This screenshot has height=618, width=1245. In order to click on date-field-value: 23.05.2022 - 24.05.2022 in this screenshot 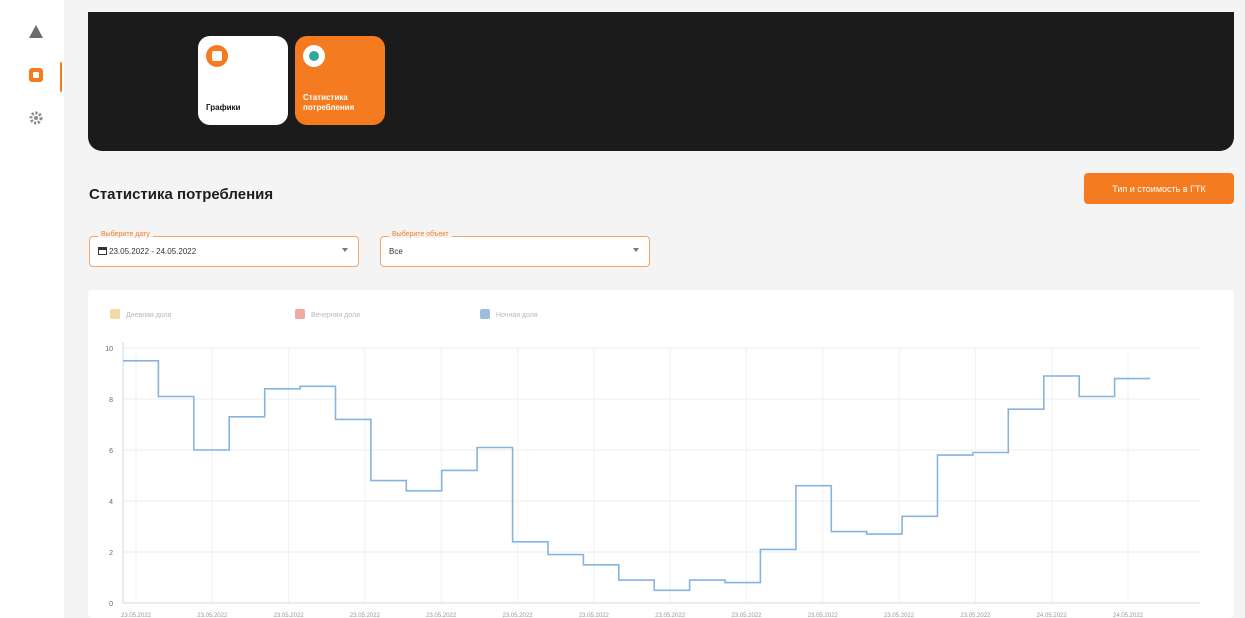, I will do `click(153, 251)`.